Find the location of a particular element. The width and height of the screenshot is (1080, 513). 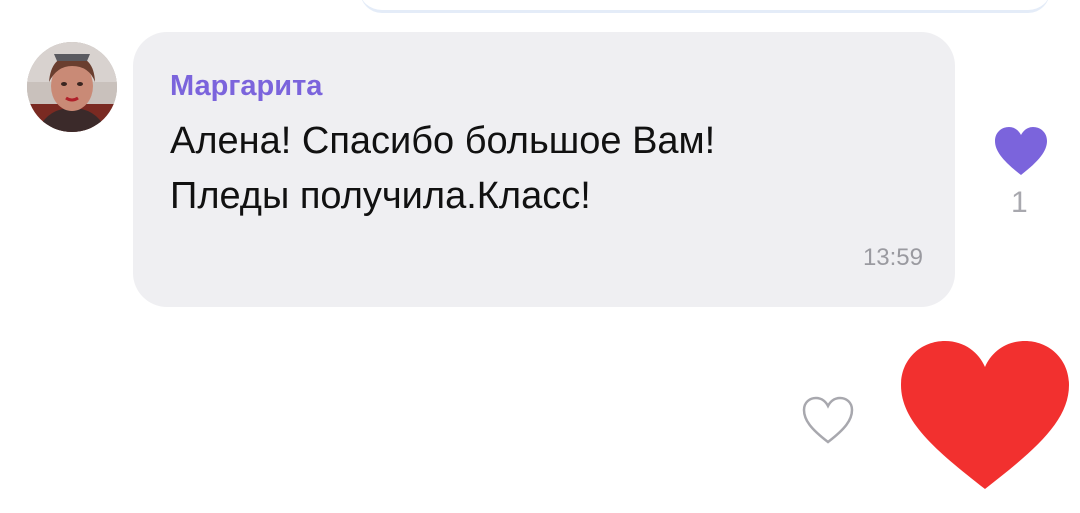

heart-outline-icon is located at coordinates (828, 420).